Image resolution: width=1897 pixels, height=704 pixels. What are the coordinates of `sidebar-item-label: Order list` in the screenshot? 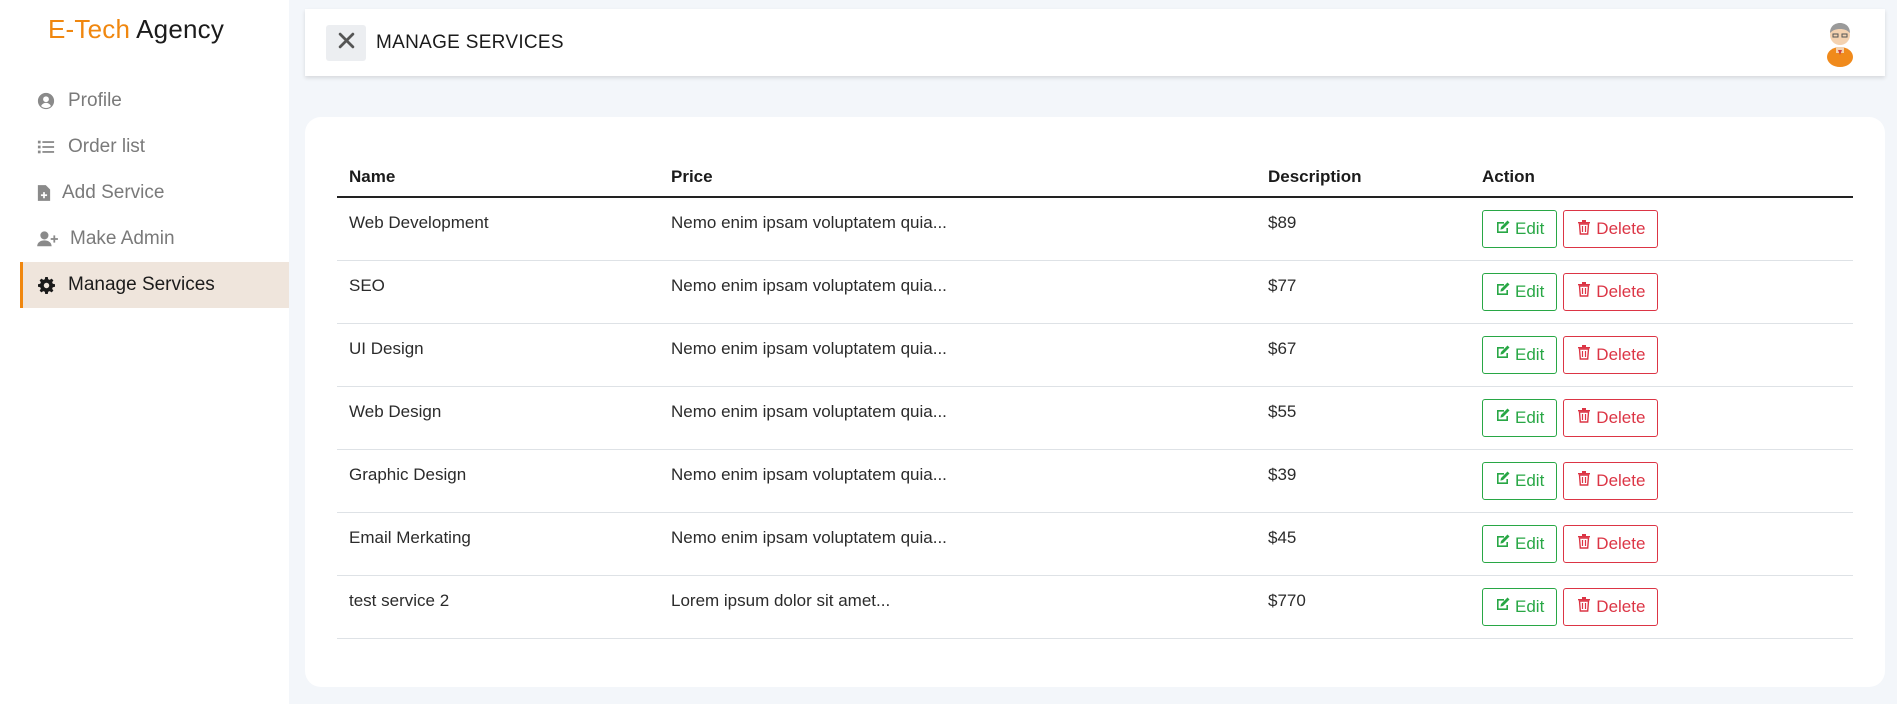 It's located at (107, 146).